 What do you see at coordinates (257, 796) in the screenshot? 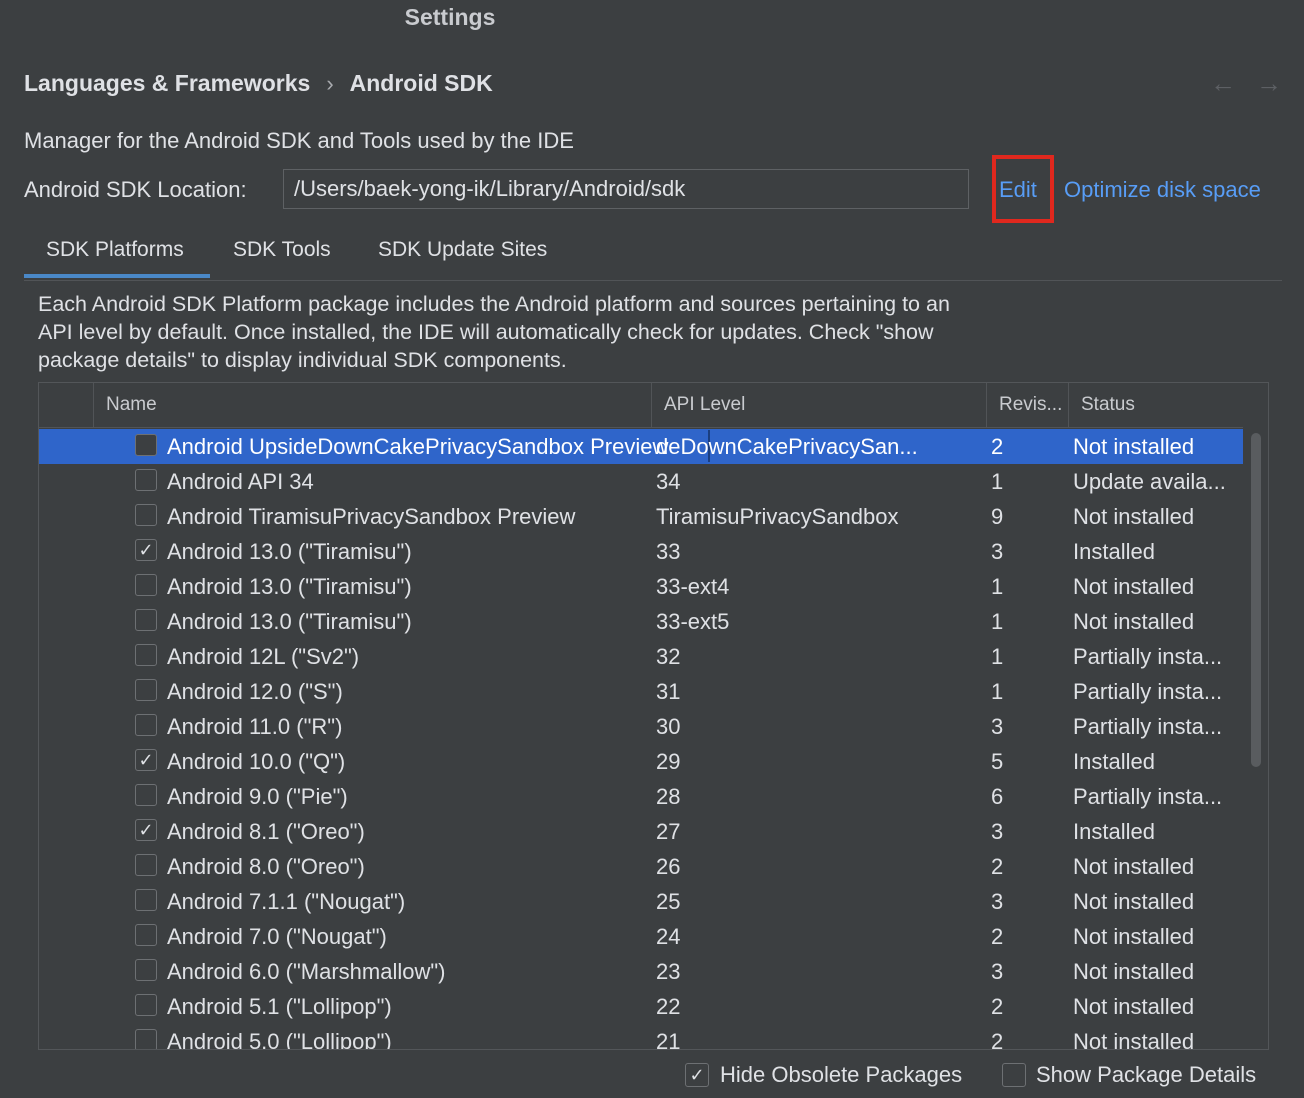
I see `row-name: Android 9.0 ("Pie")` at bounding box center [257, 796].